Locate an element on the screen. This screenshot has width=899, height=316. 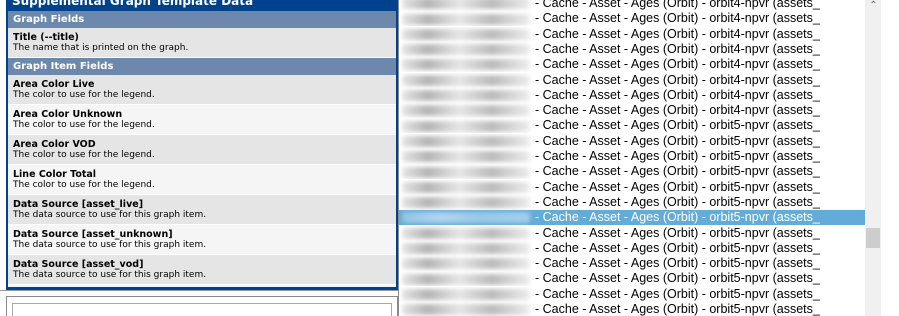
dropdown-scrollbar: ⌃ is located at coordinates (873, 158).